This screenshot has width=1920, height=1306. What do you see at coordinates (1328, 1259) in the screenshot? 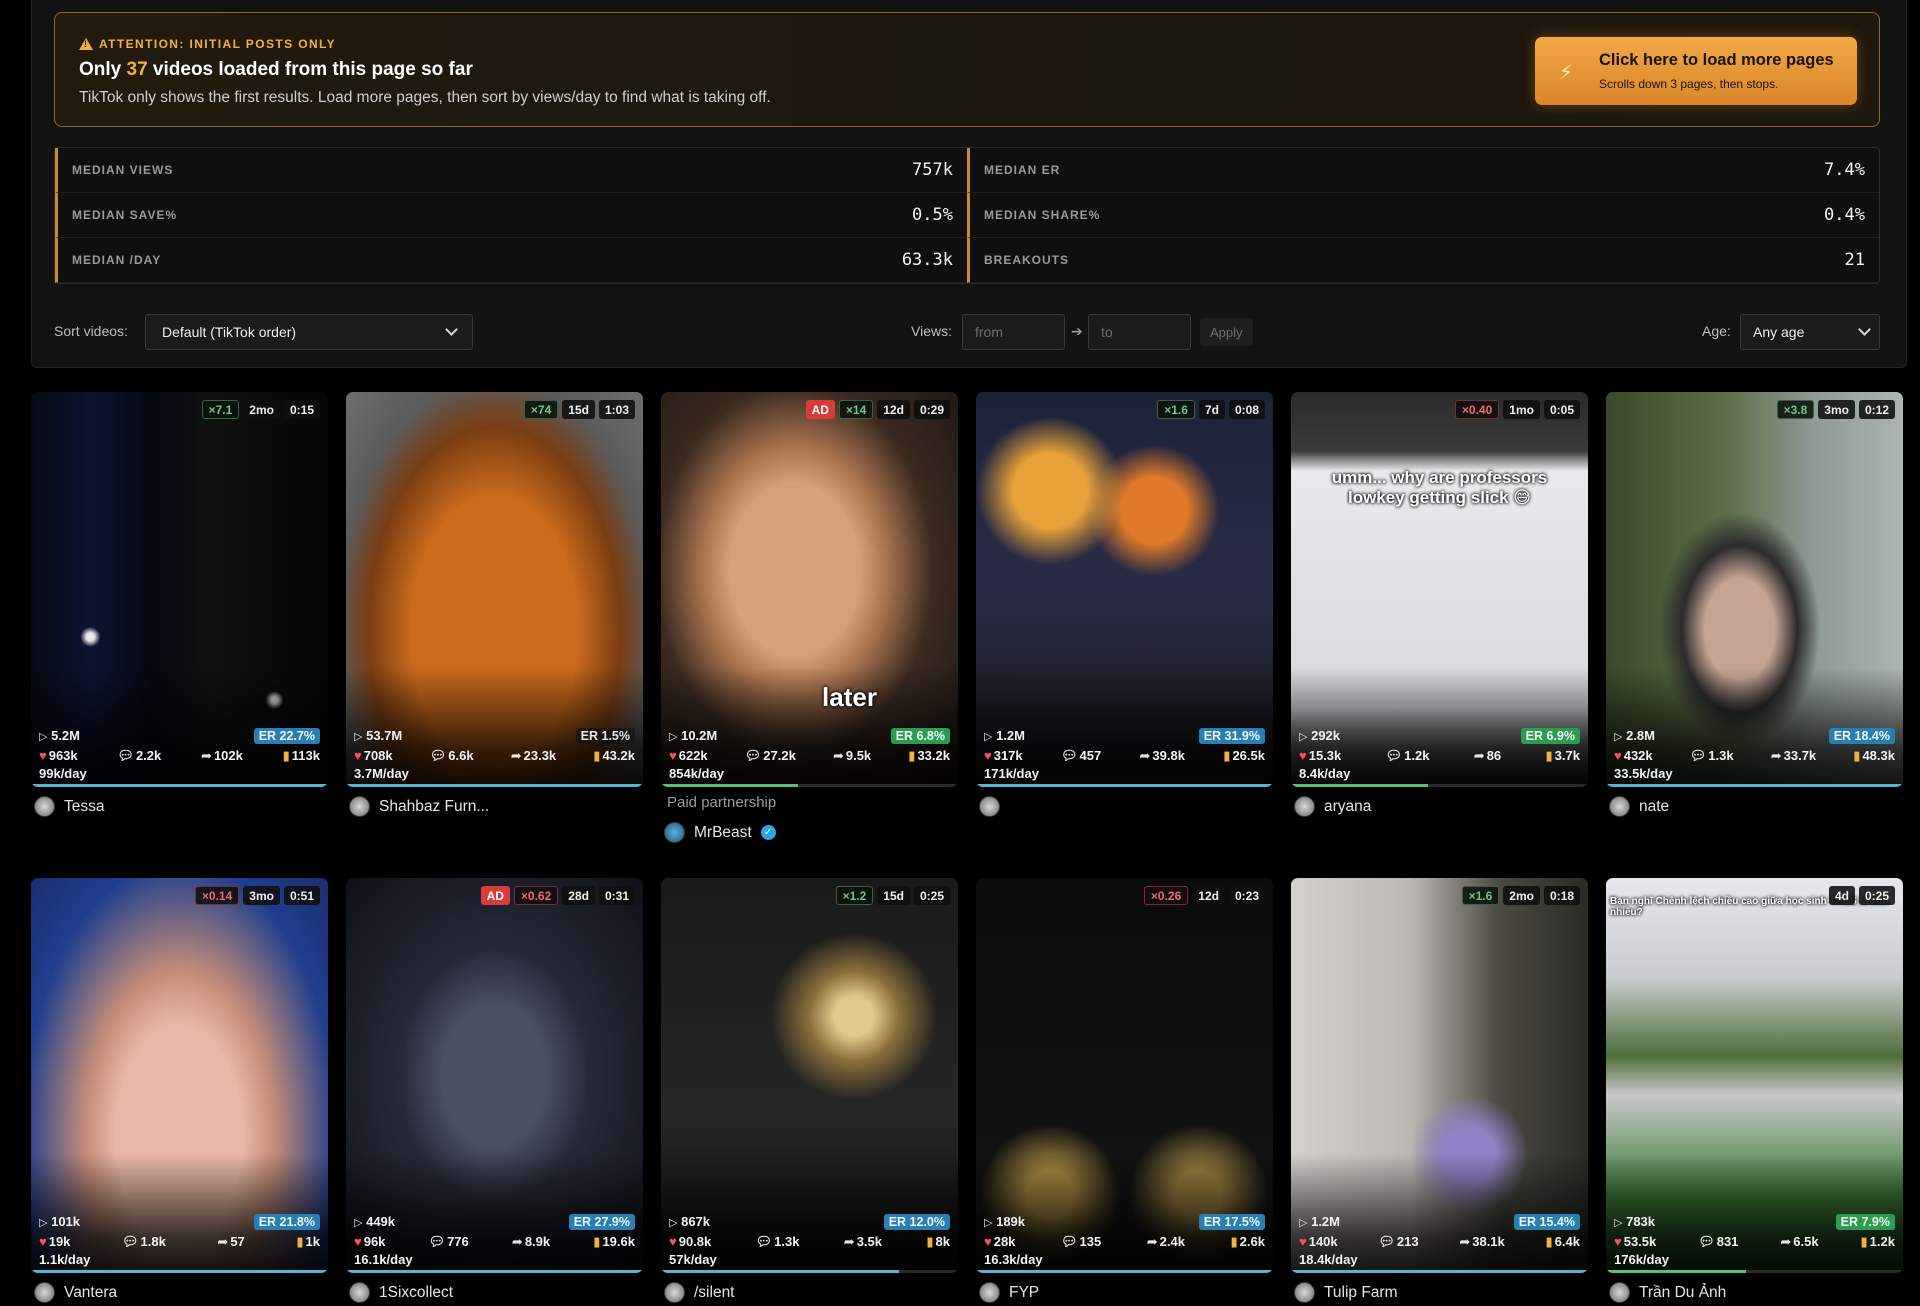
I see `views-per-day: 18.4k/day` at bounding box center [1328, 1259].